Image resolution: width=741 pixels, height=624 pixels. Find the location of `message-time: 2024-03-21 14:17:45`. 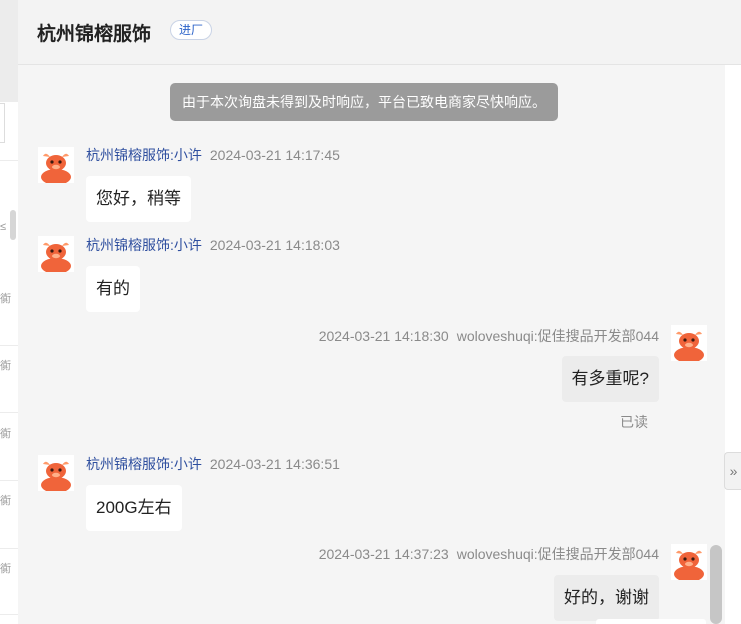

message-time: 2024-03-21 14:17:45 is located at coordinates (274, 155).